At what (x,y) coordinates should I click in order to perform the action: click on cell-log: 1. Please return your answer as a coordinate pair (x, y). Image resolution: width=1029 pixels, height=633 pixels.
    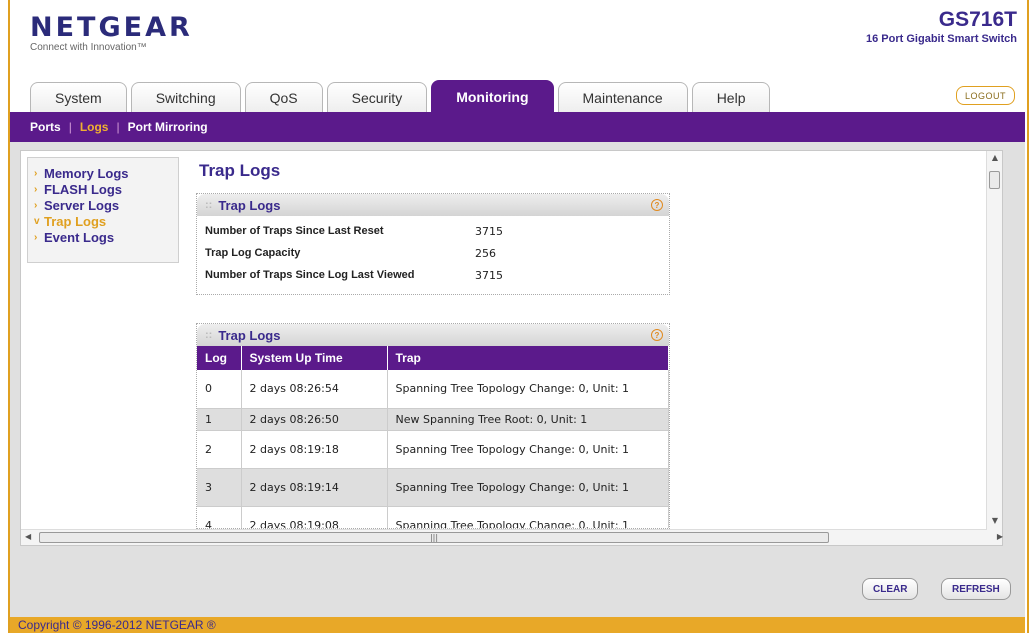
    Looking at the image, I should click on (219, 419).